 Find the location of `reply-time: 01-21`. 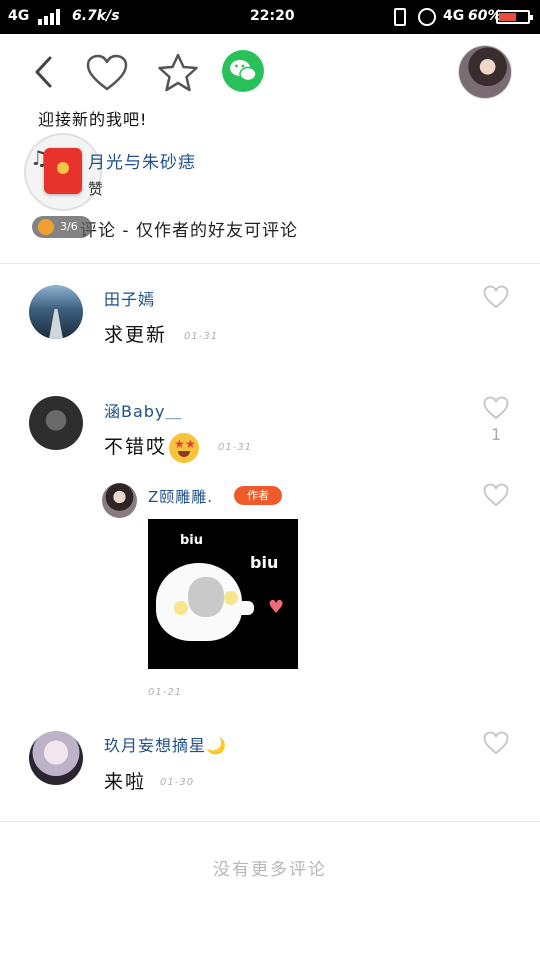

reply-time: 01-21 is located at coordinates (165, 692).